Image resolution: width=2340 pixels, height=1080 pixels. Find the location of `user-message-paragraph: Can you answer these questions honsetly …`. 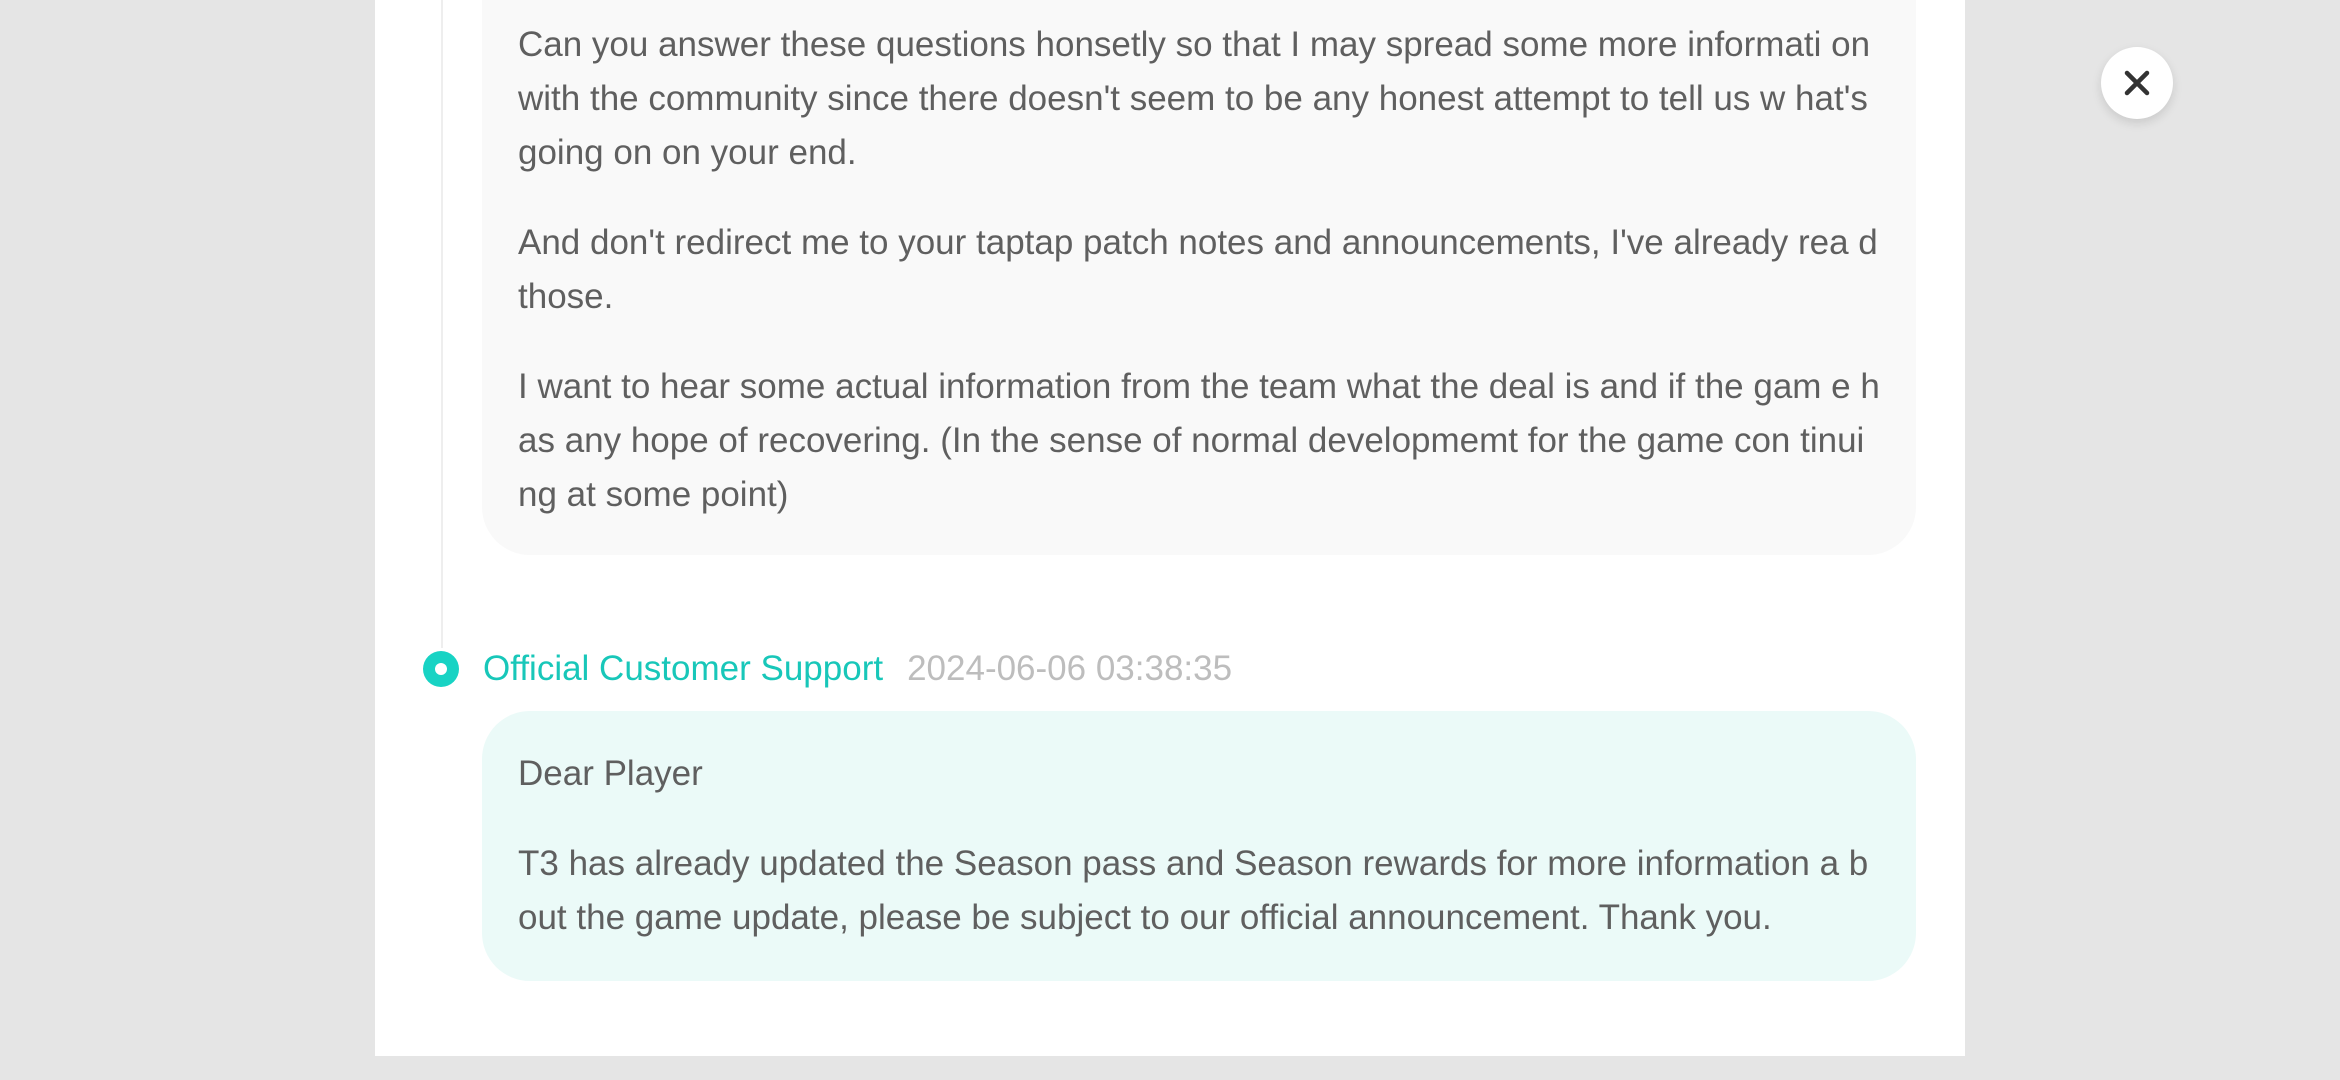

user-message-paragraph: Can you answer these questions honsetly … is located at coordinates (1194, 98).